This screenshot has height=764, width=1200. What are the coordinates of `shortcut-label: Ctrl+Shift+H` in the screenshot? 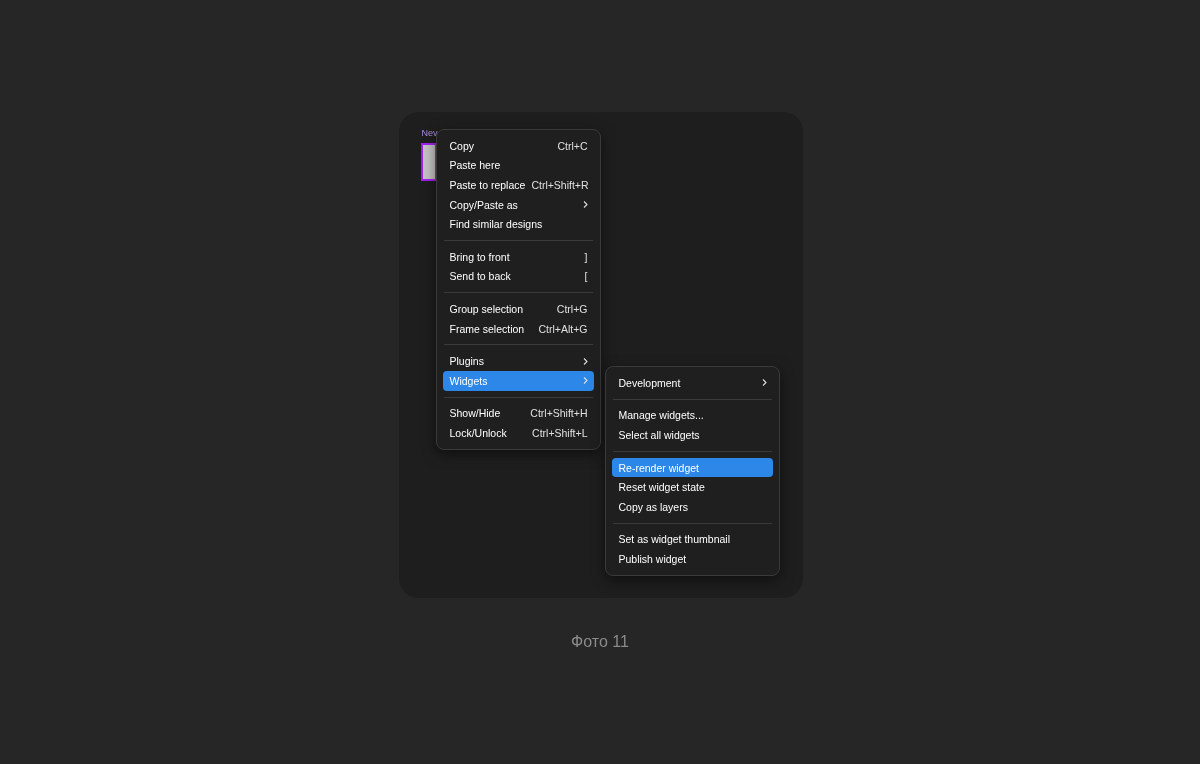 It's located at (559, 413).